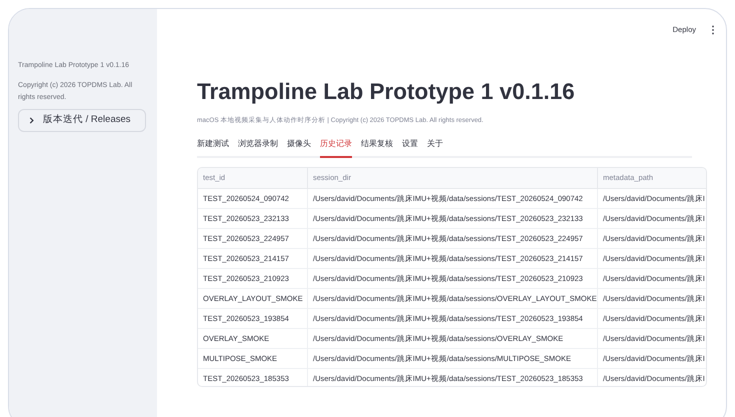 This screenshot has width=735, height=417. What do you see at coordinates (386, 92) in the screenshot?
I see `page-title: Trampoline Lab Prototype 1 v0.1.16` at bounding box center [386, 92].